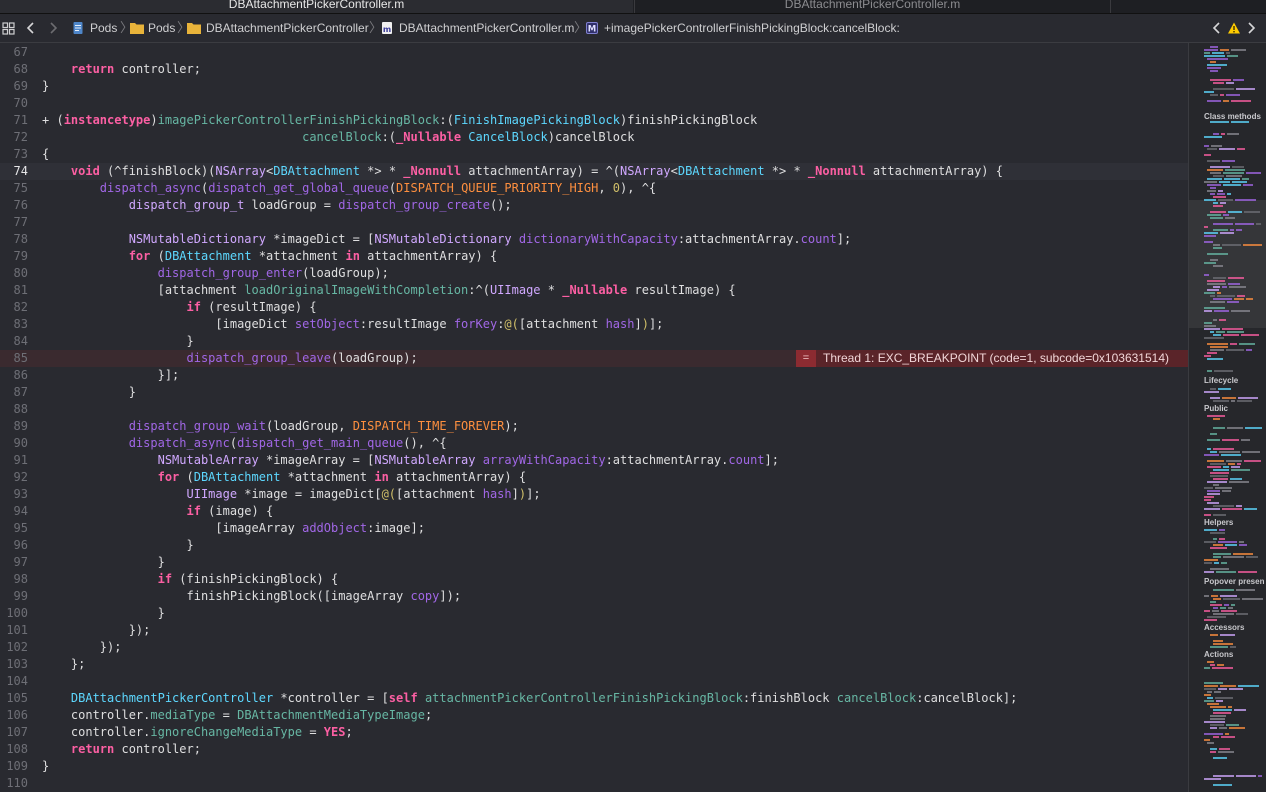 This screenshot has width=1266, height=792. What do you see at coordinates (14, 647) in the screenshot?
I see `line-number: 102` at bounding box center [14, 647].